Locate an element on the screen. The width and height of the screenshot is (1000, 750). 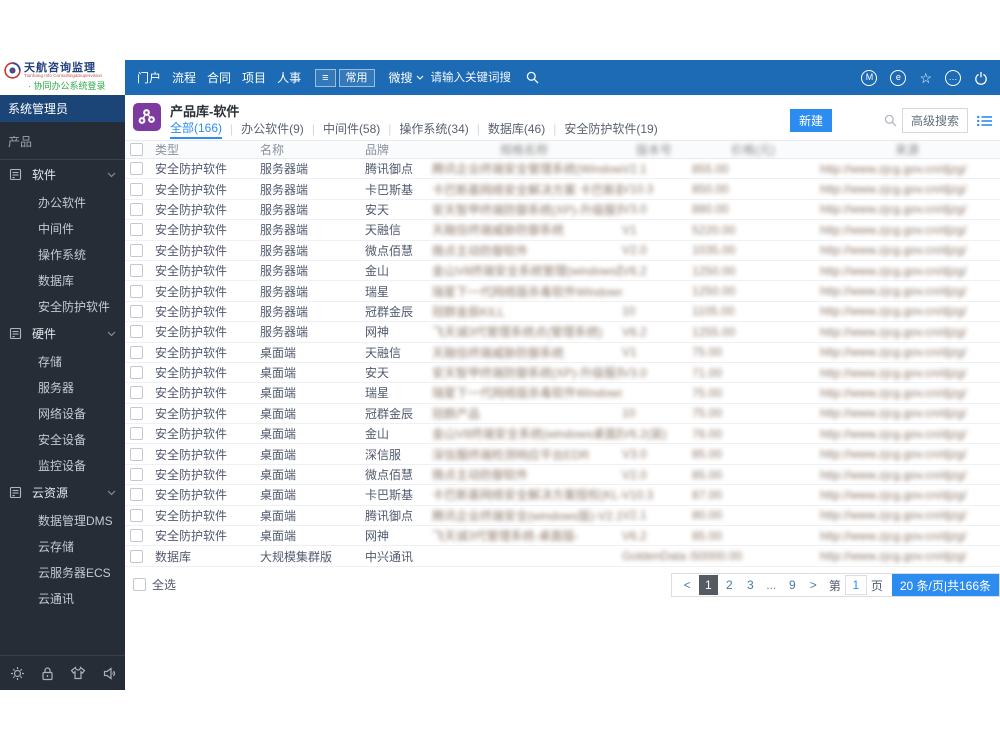
theme-shirt-icon is located at coordinates (78, 673).